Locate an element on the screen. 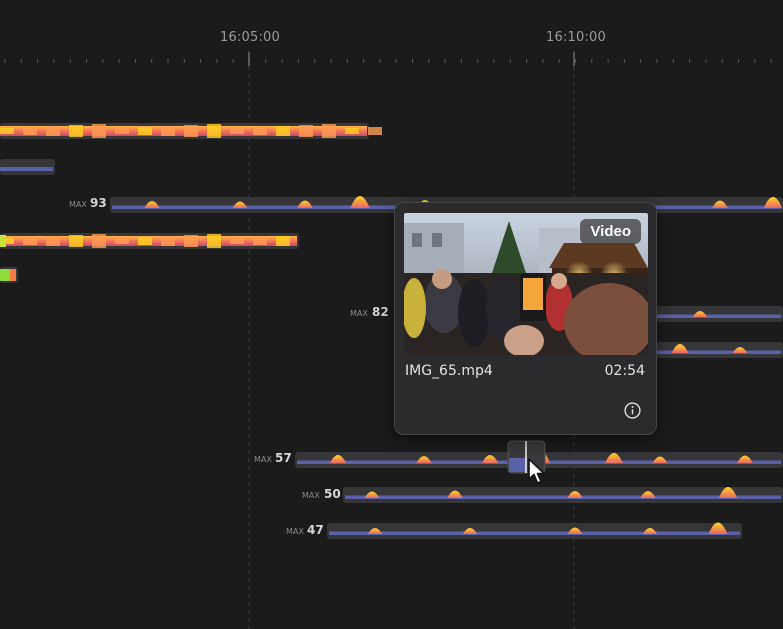  media-duration: 02:54 is located at coordinates (624, 371).